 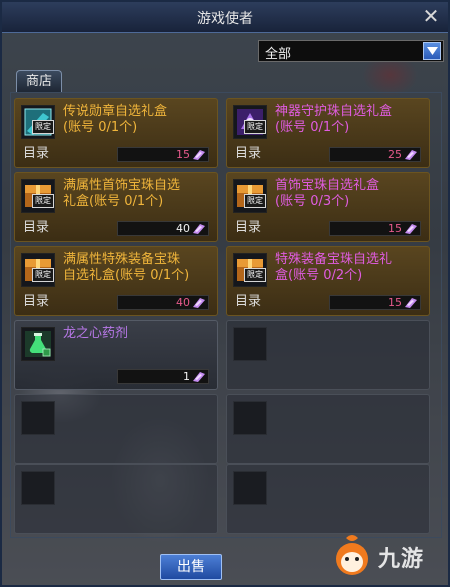 I want to click on tab-shop: 商店, so click(x=39, y=81).